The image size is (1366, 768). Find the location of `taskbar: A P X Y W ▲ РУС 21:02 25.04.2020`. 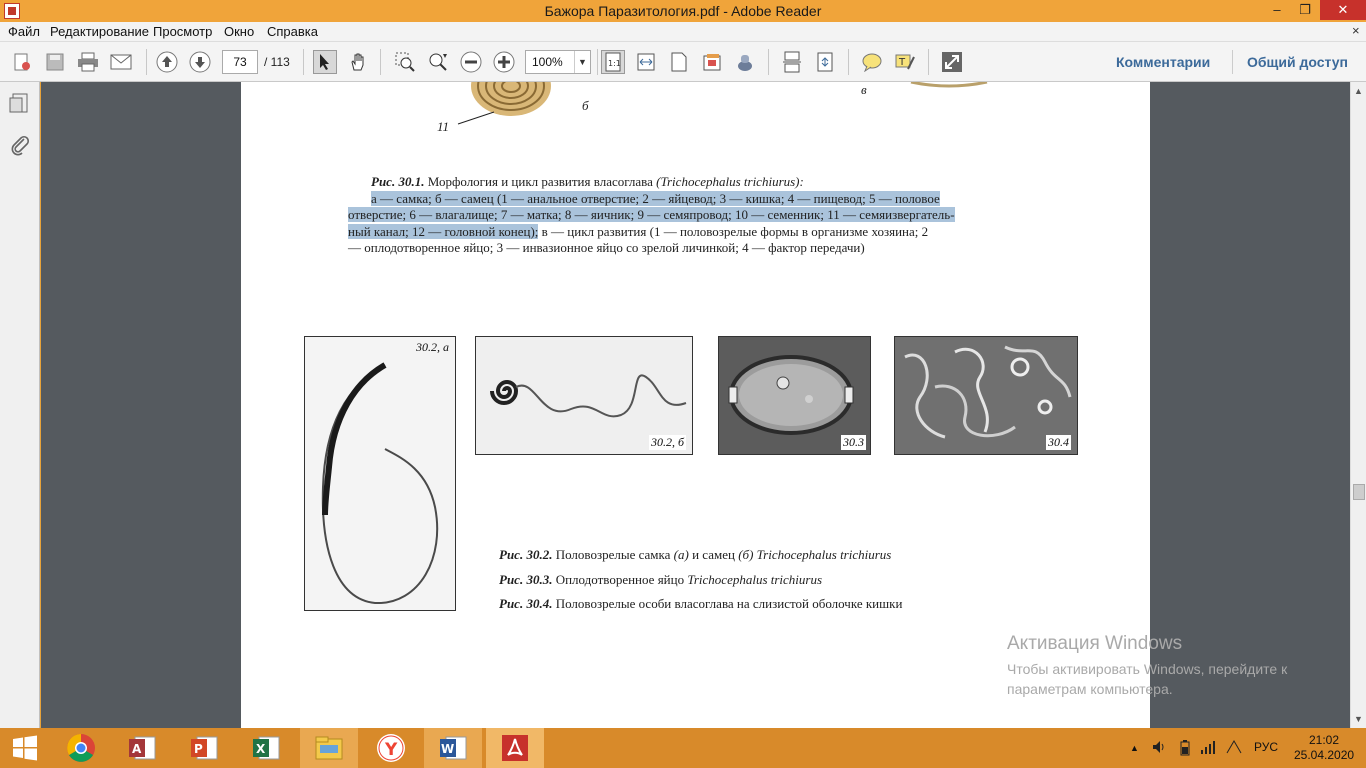

taskbar: A P X Y W ▲ РУС 21:02 25.04.2020 is located at coordinates (683, 748).